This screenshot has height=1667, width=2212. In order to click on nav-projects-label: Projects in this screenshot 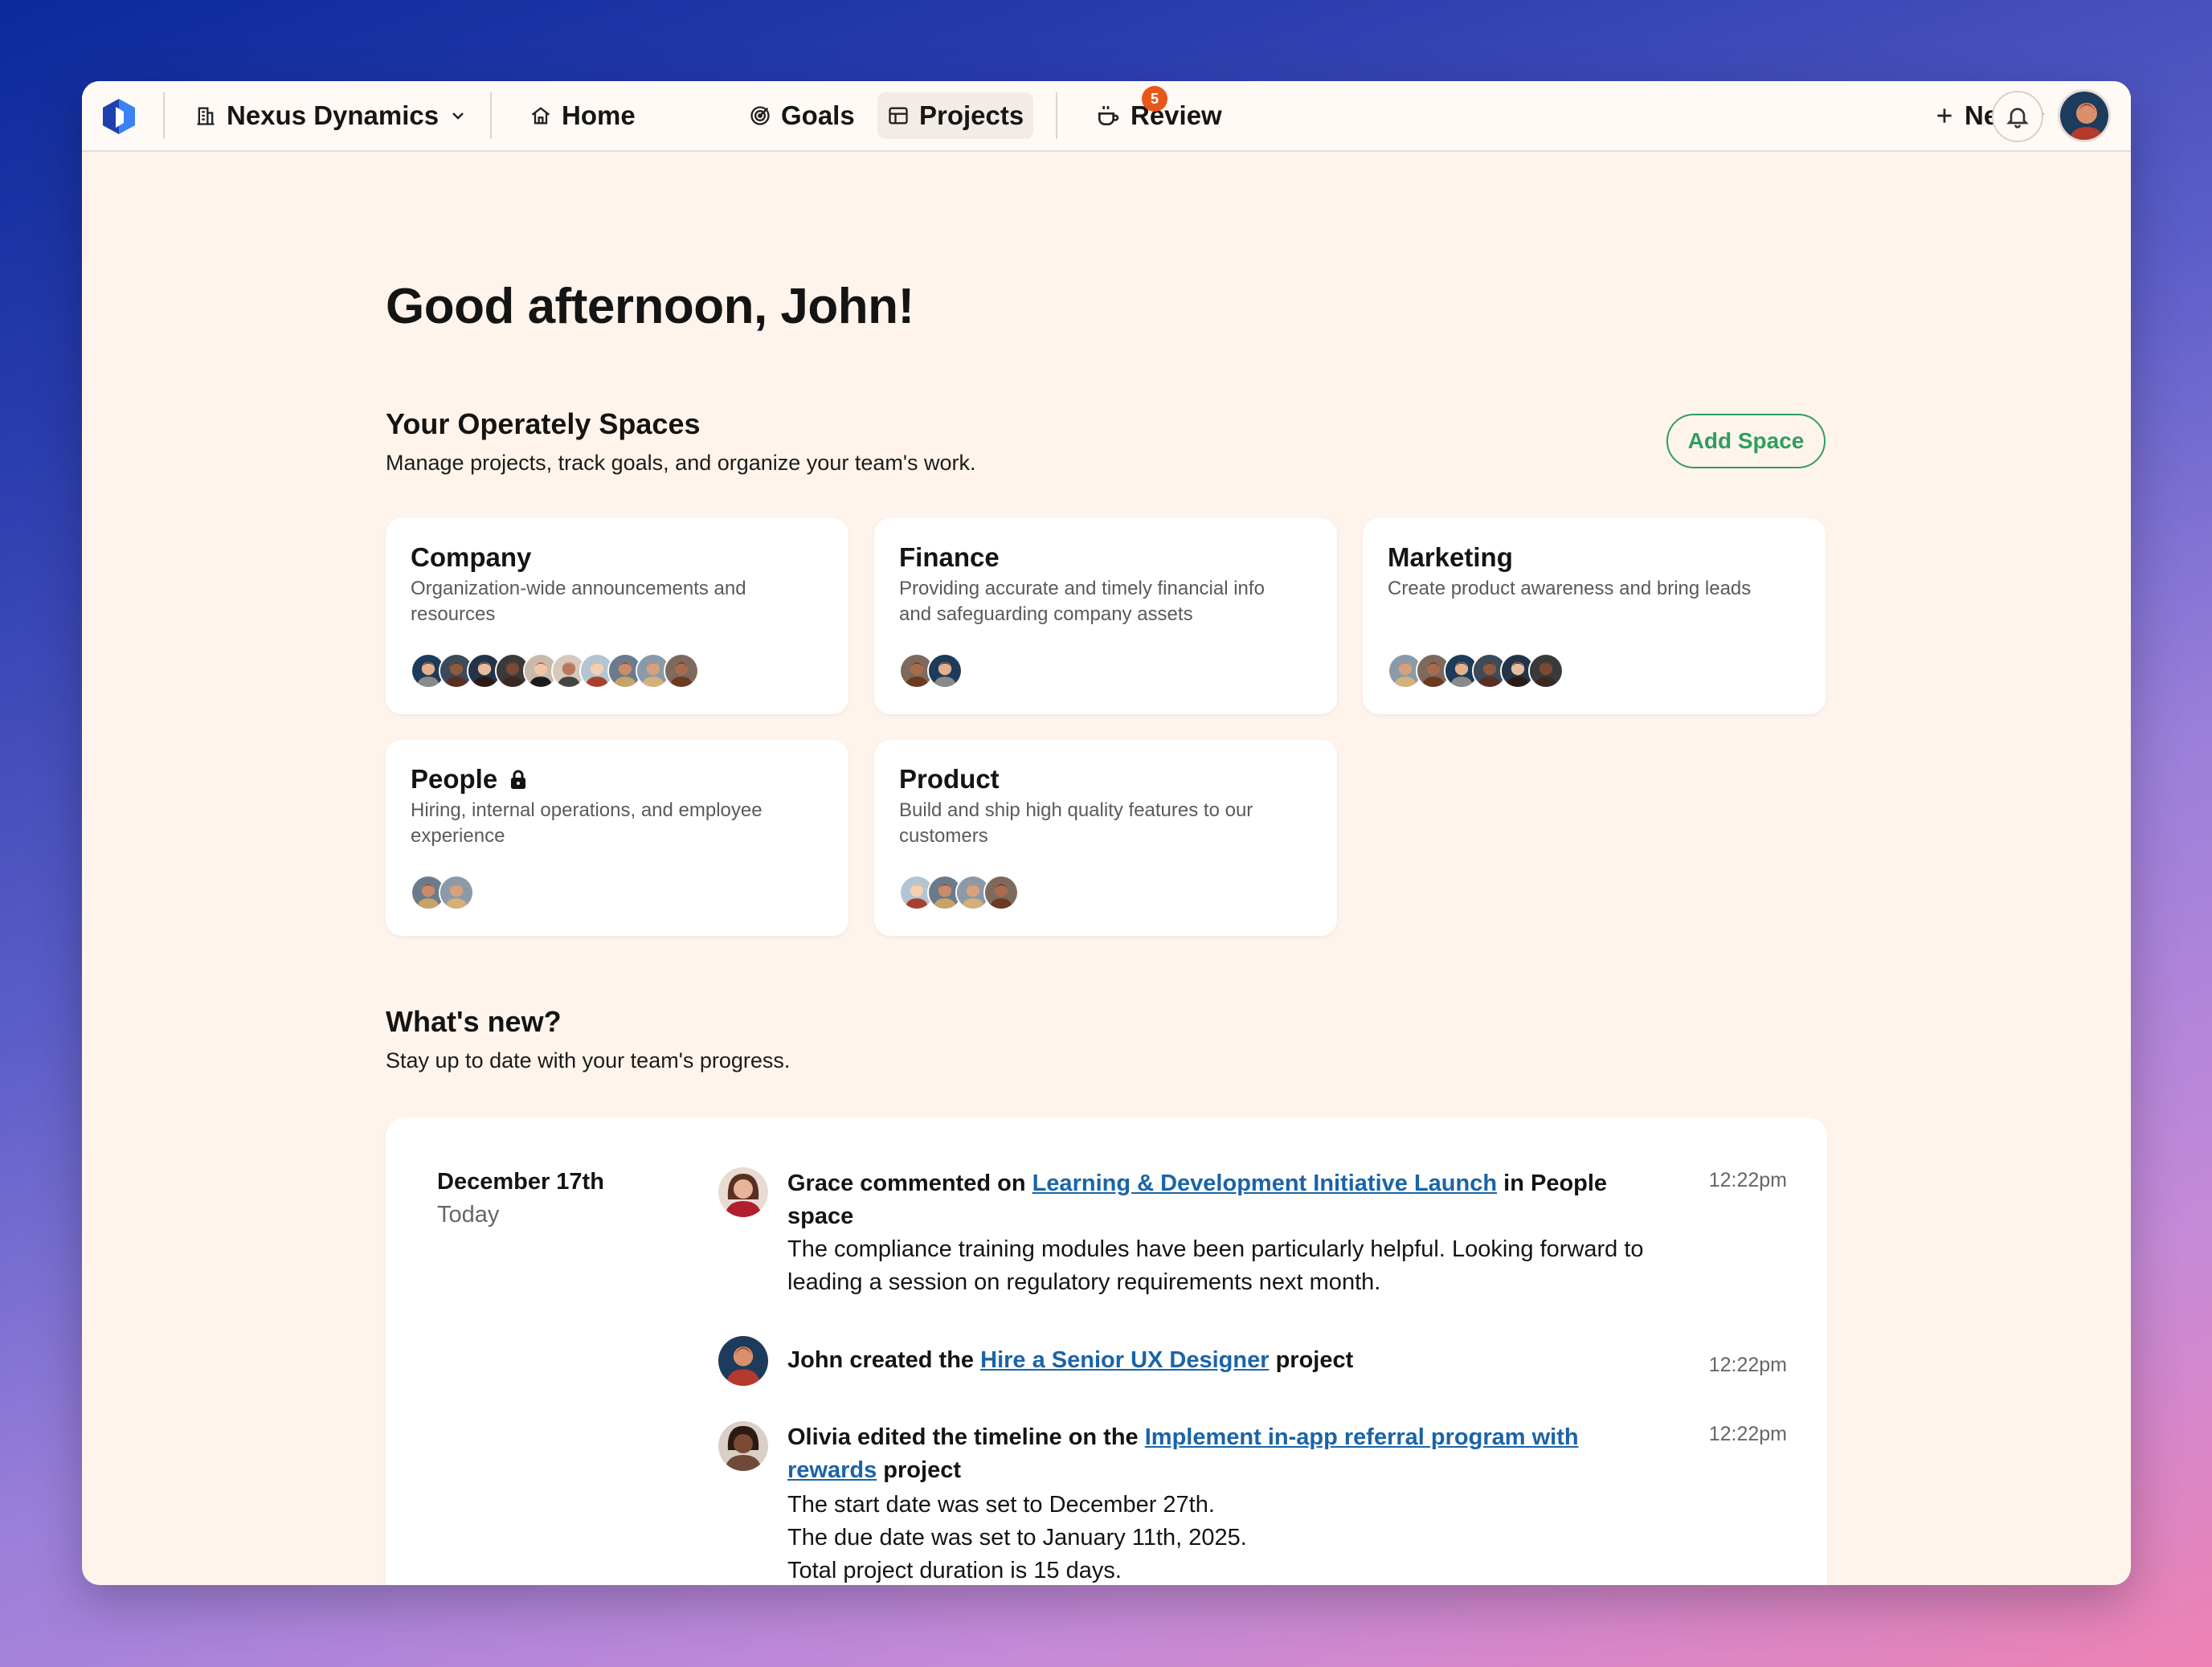, I will do `click(972, 115)`.